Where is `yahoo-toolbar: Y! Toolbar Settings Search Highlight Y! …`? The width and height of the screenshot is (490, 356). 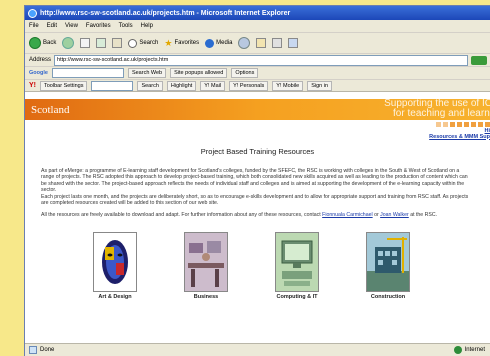 yahoo-toolbar: Y! Toolbar Settings Search Highlight Y! … is located at coordinates (257, 86).